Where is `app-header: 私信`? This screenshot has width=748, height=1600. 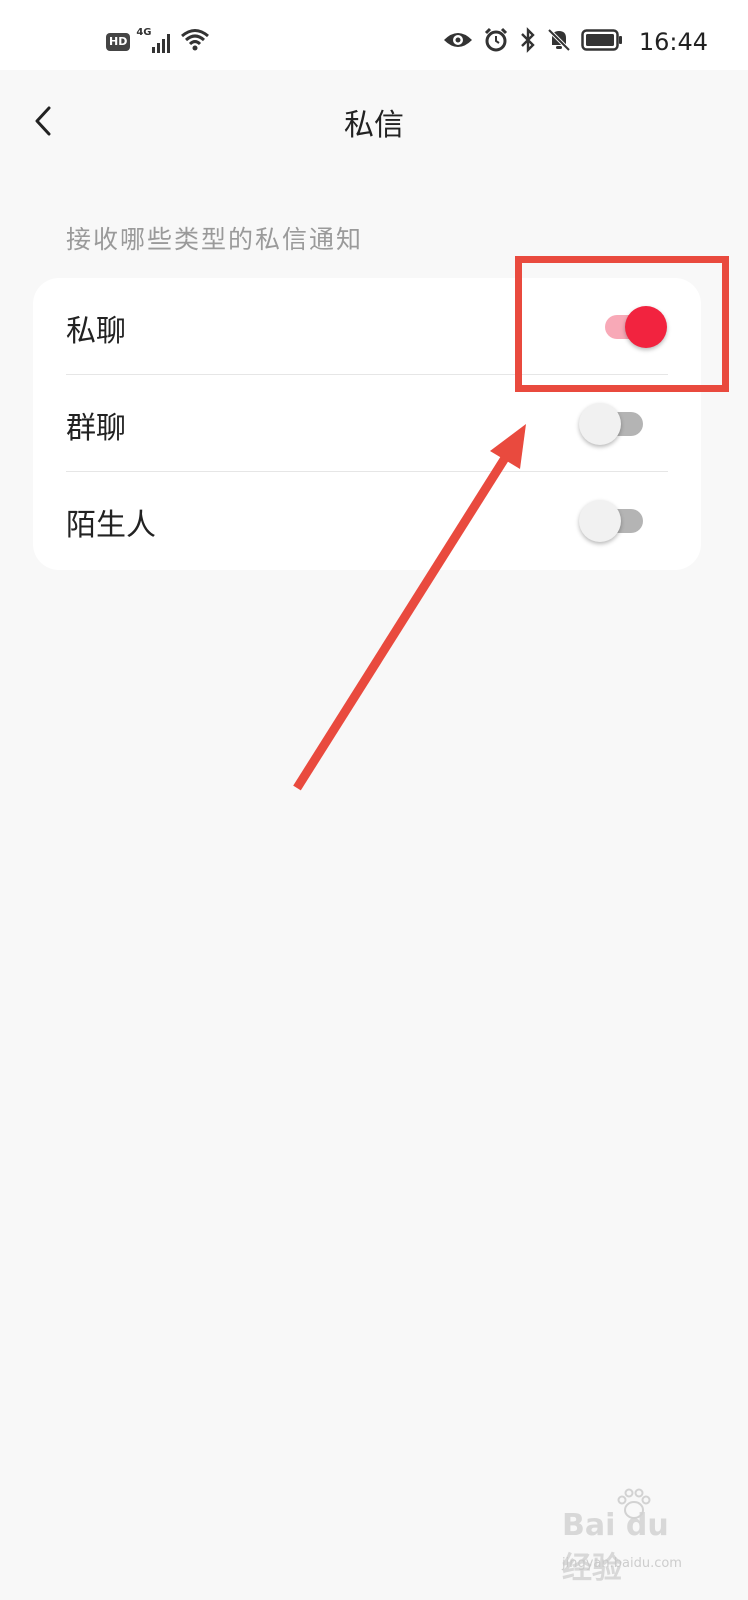 app-header: 私信 is located at coordinates (374, 120).